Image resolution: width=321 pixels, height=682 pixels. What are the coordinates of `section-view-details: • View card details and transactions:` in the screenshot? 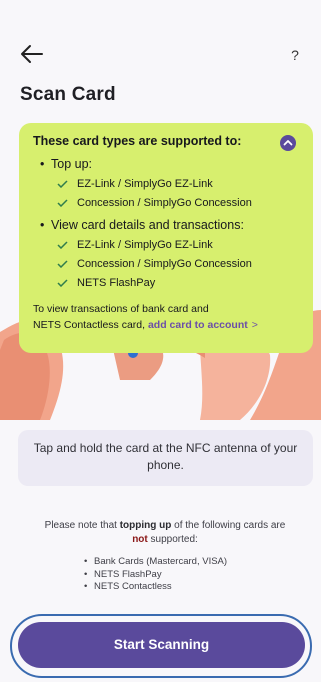 It's located at (142, 225).